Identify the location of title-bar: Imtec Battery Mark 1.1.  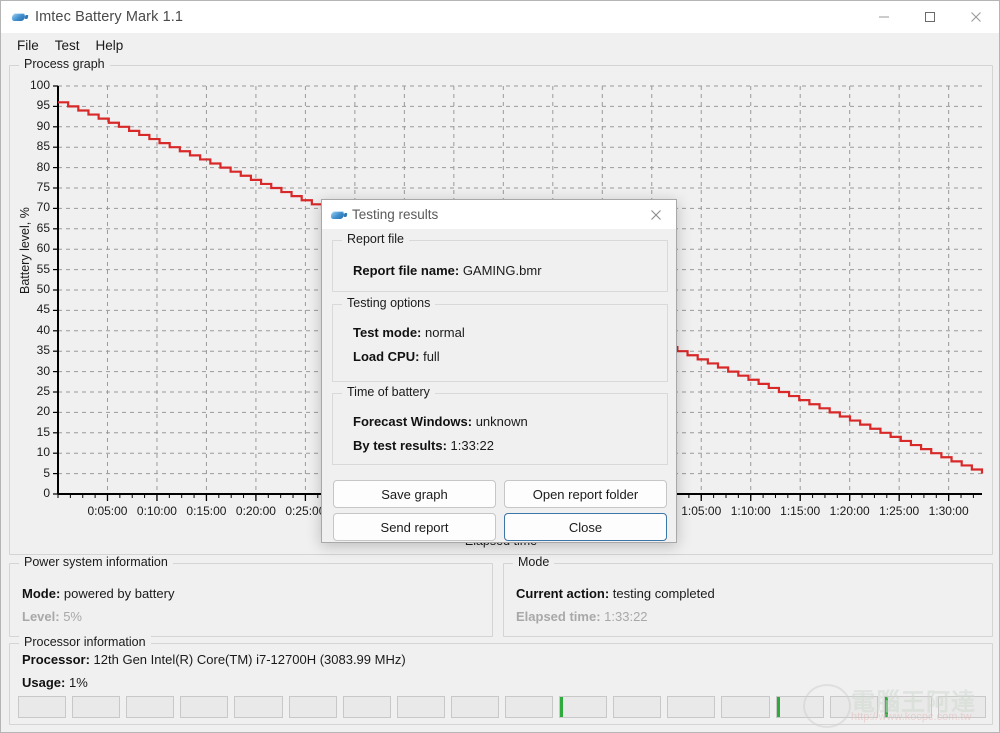
(500, 17).